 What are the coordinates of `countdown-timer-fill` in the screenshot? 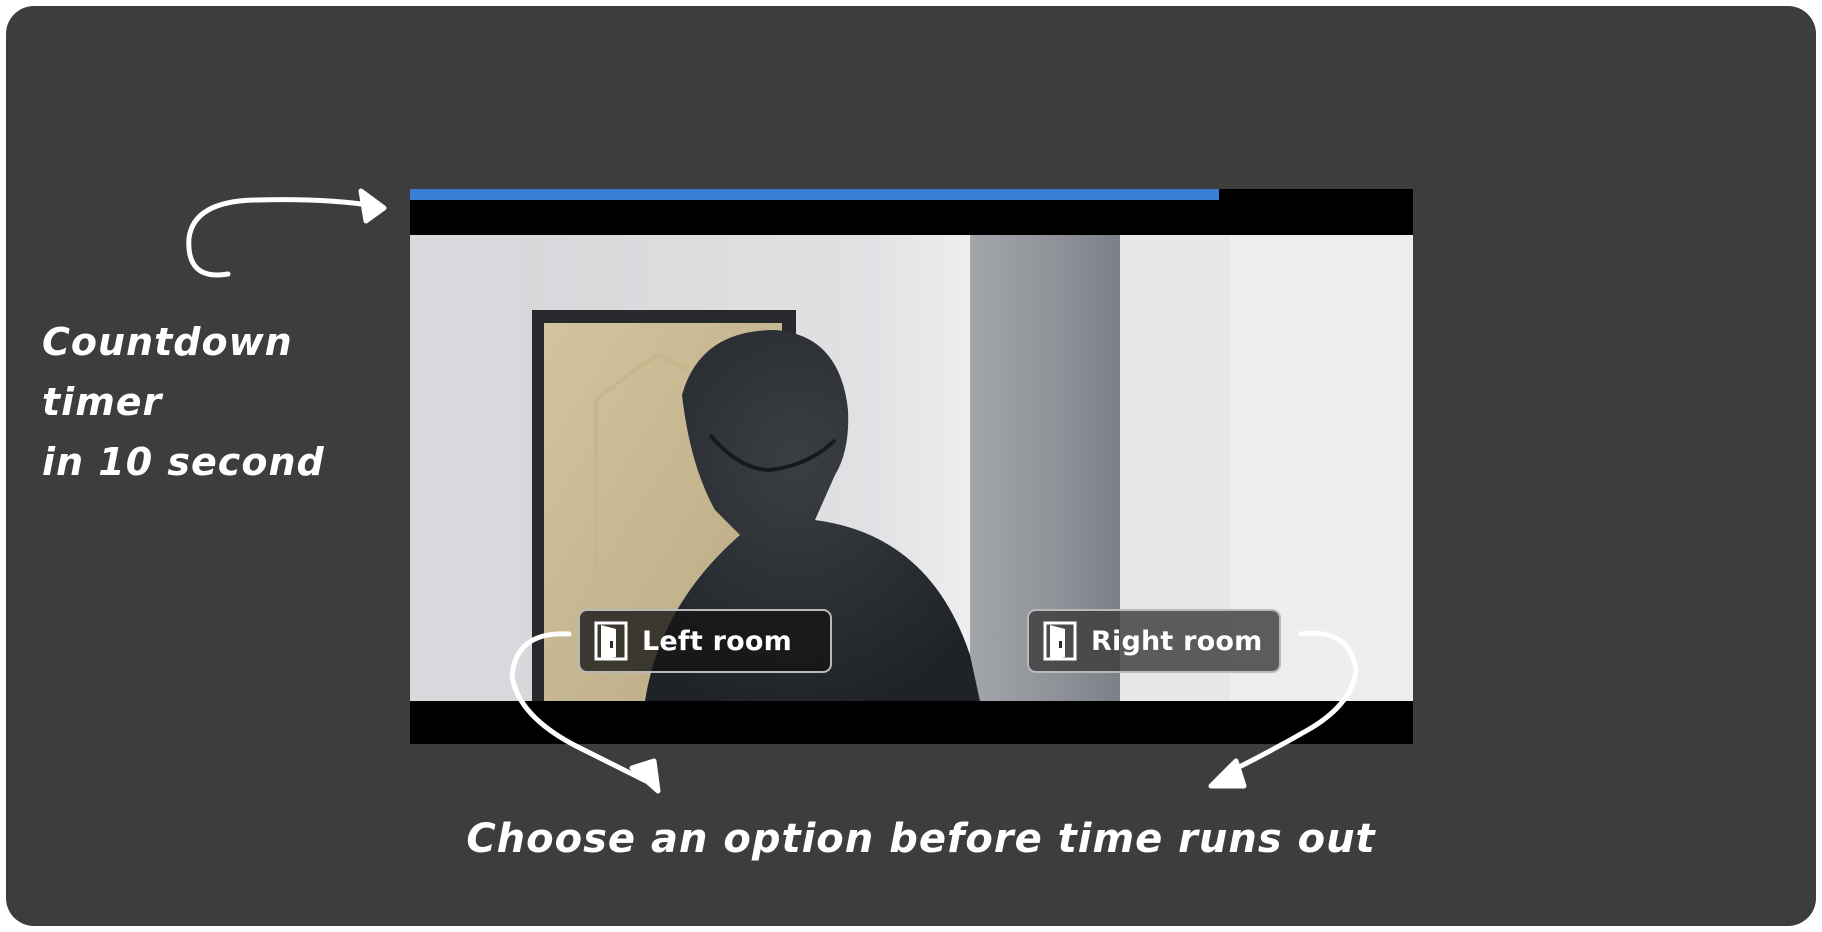 It's located at (815, 194).